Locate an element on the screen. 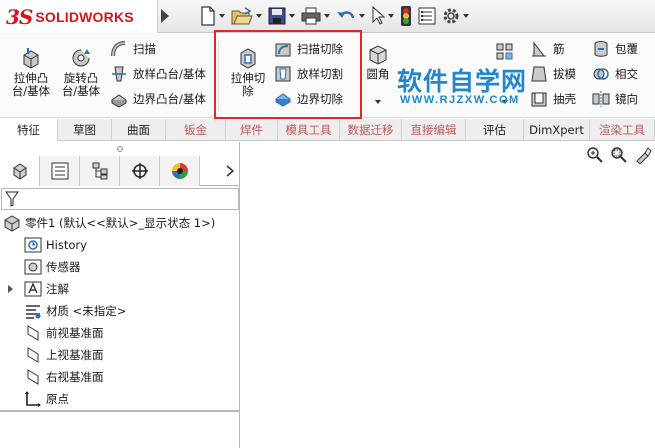 This screenshot has width=655, height=448. tab-weldments: 焊件 is located at coordinates (252, 130).